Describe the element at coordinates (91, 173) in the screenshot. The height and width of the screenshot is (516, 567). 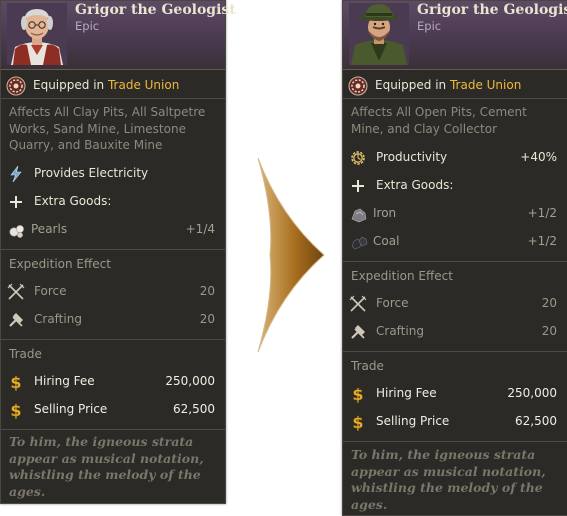
I see `electricity-label: Provides Electricity` at that location.